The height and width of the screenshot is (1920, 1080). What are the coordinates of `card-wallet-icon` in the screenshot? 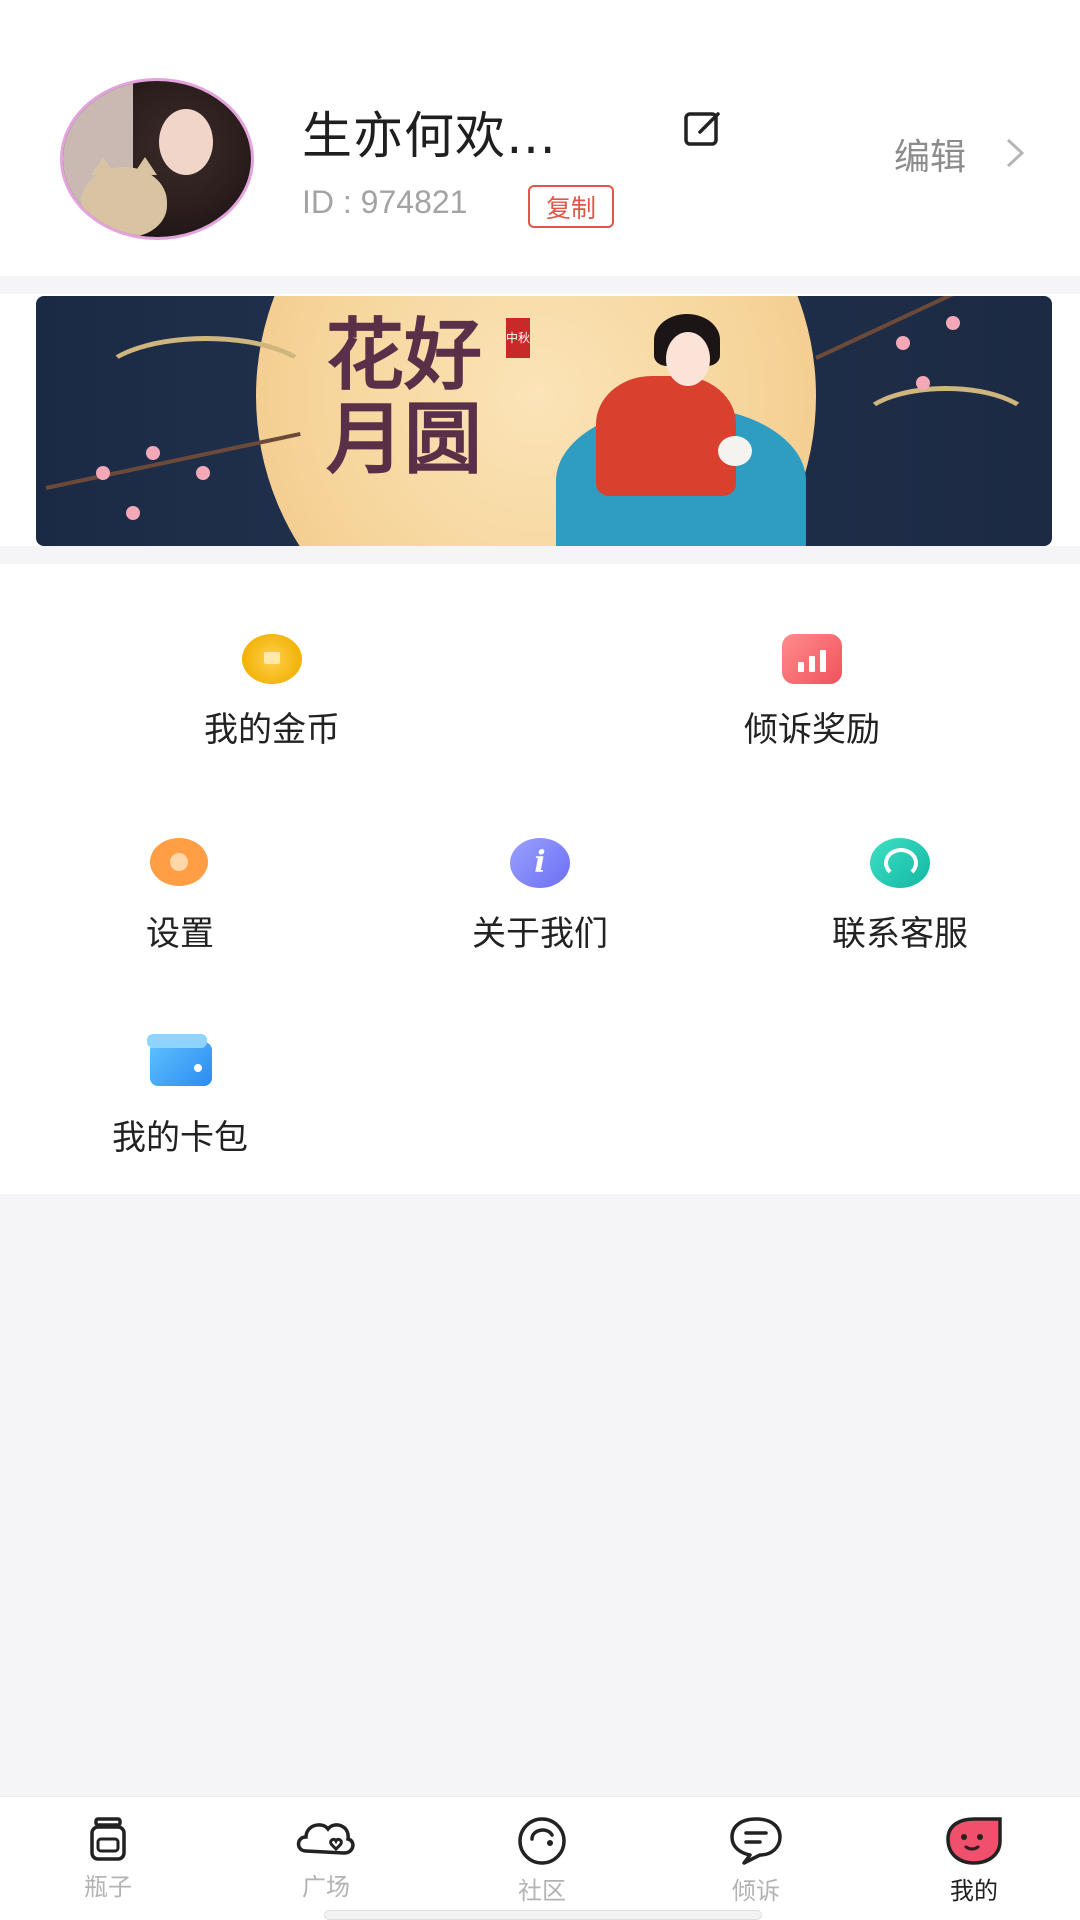 It's located at (179, 1060).